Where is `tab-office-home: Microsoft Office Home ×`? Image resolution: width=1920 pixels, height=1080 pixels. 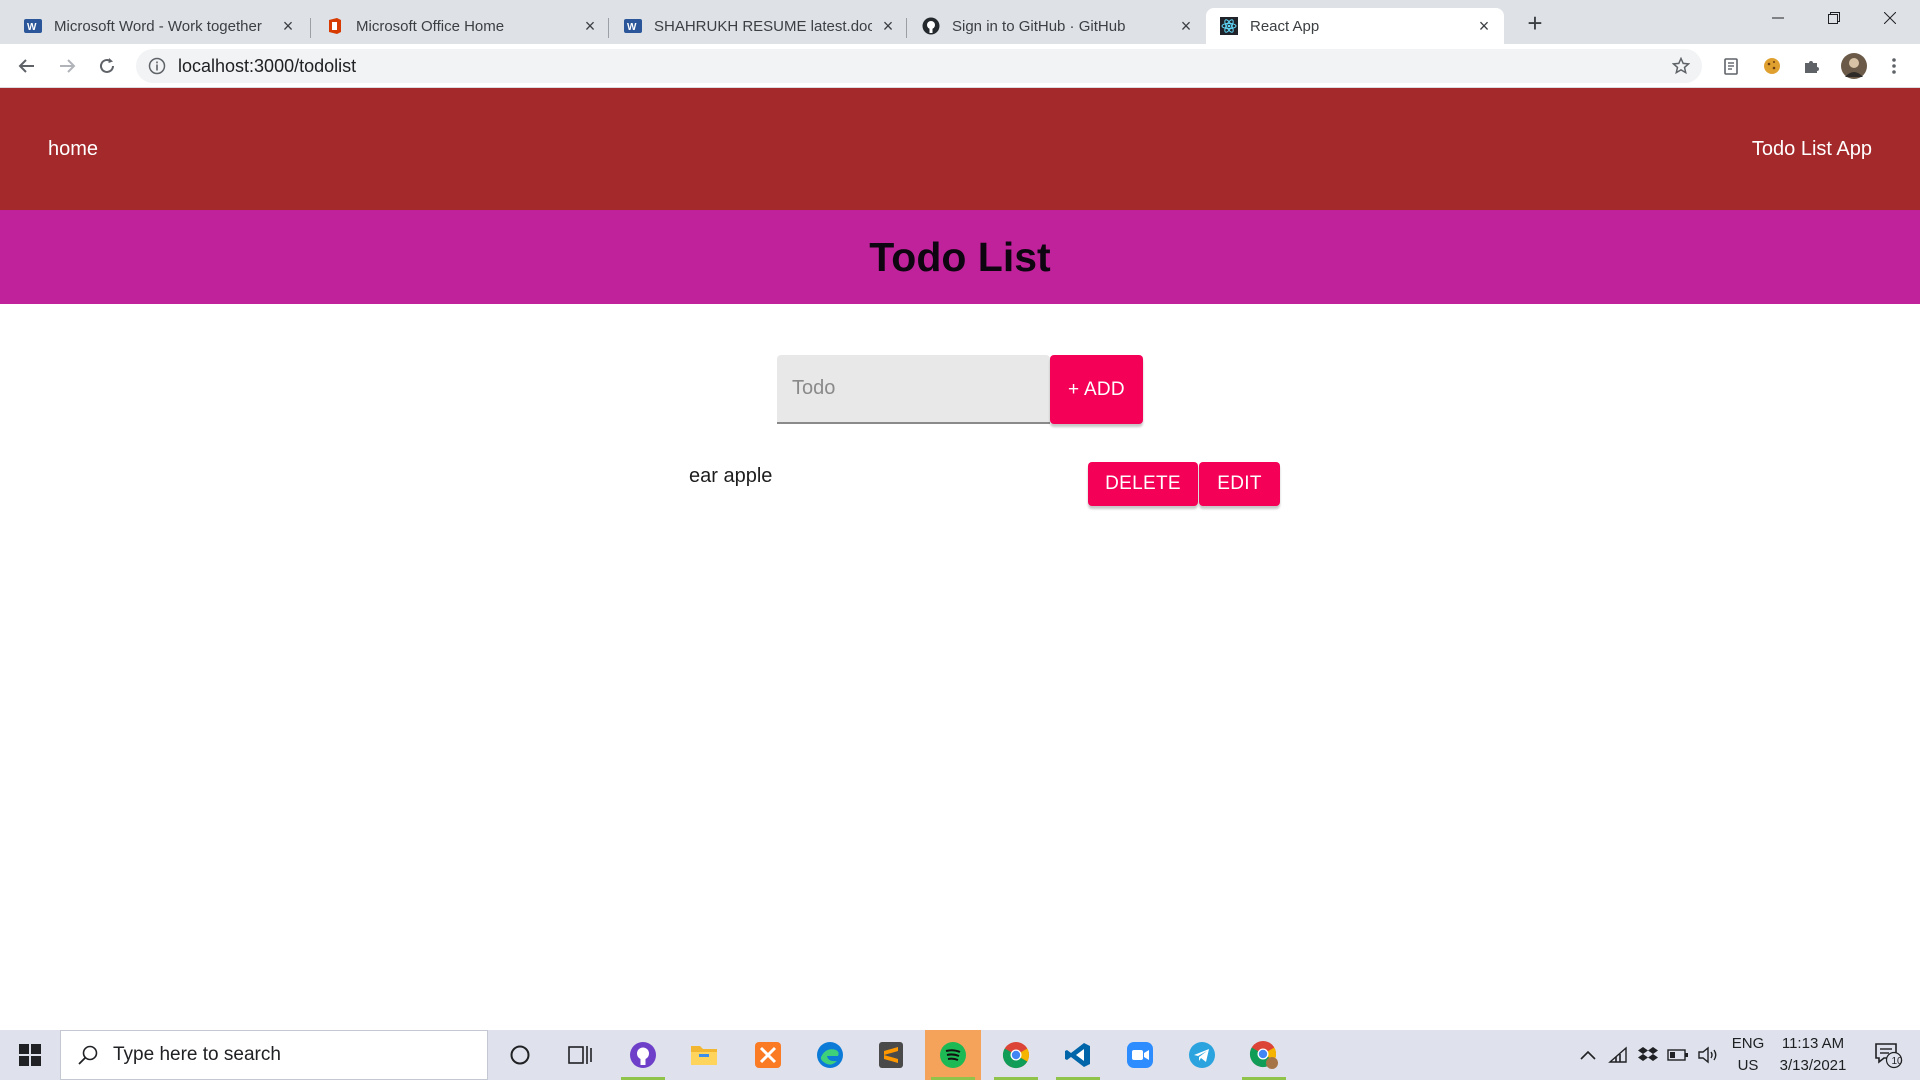 tab-office-home: Microsoft Office Home × is located at coordinates (461, 26).